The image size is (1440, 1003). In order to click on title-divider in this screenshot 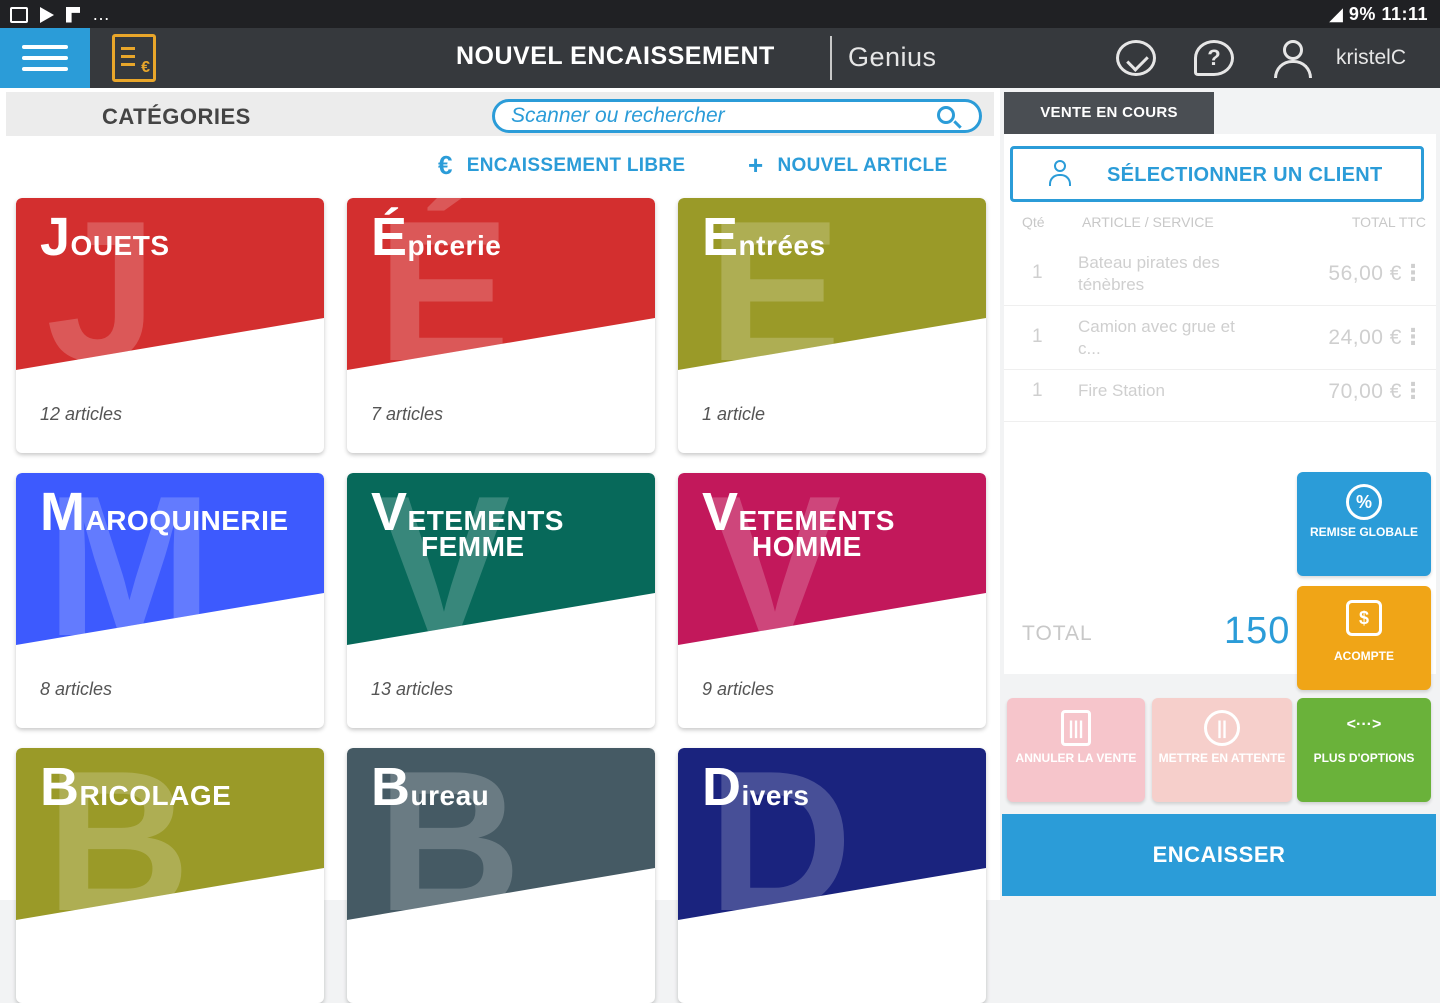, I will do `click(831, 58)`.